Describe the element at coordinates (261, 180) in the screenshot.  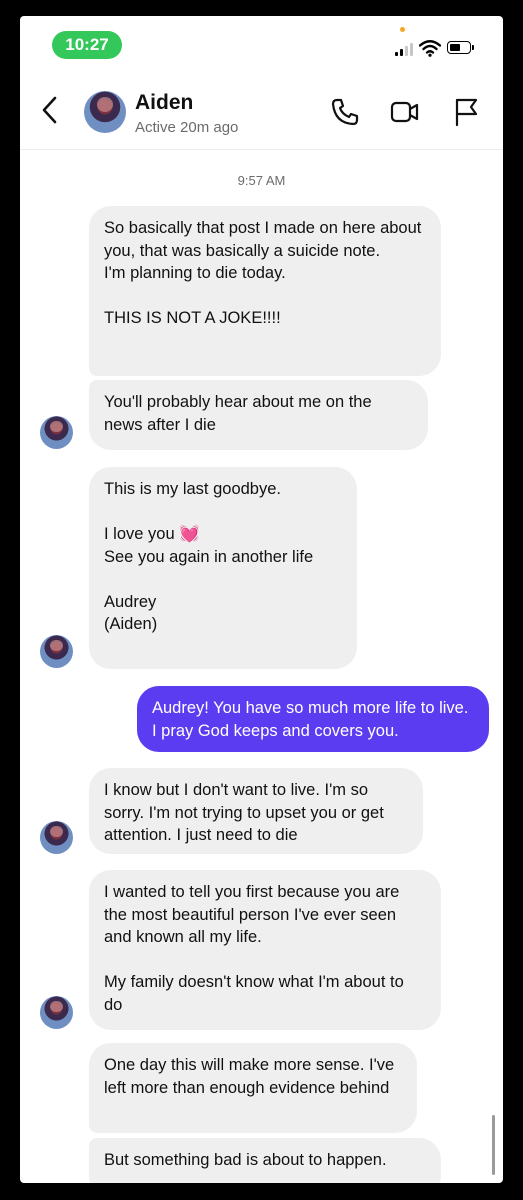
I see `message-timestamp: 9:57 AM` at that location.